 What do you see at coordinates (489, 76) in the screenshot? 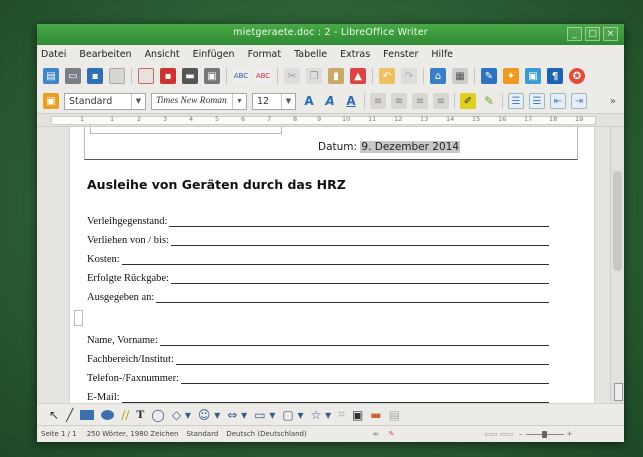
I see `draw-functions-icon: ✎` at bounding box center [489, 76].